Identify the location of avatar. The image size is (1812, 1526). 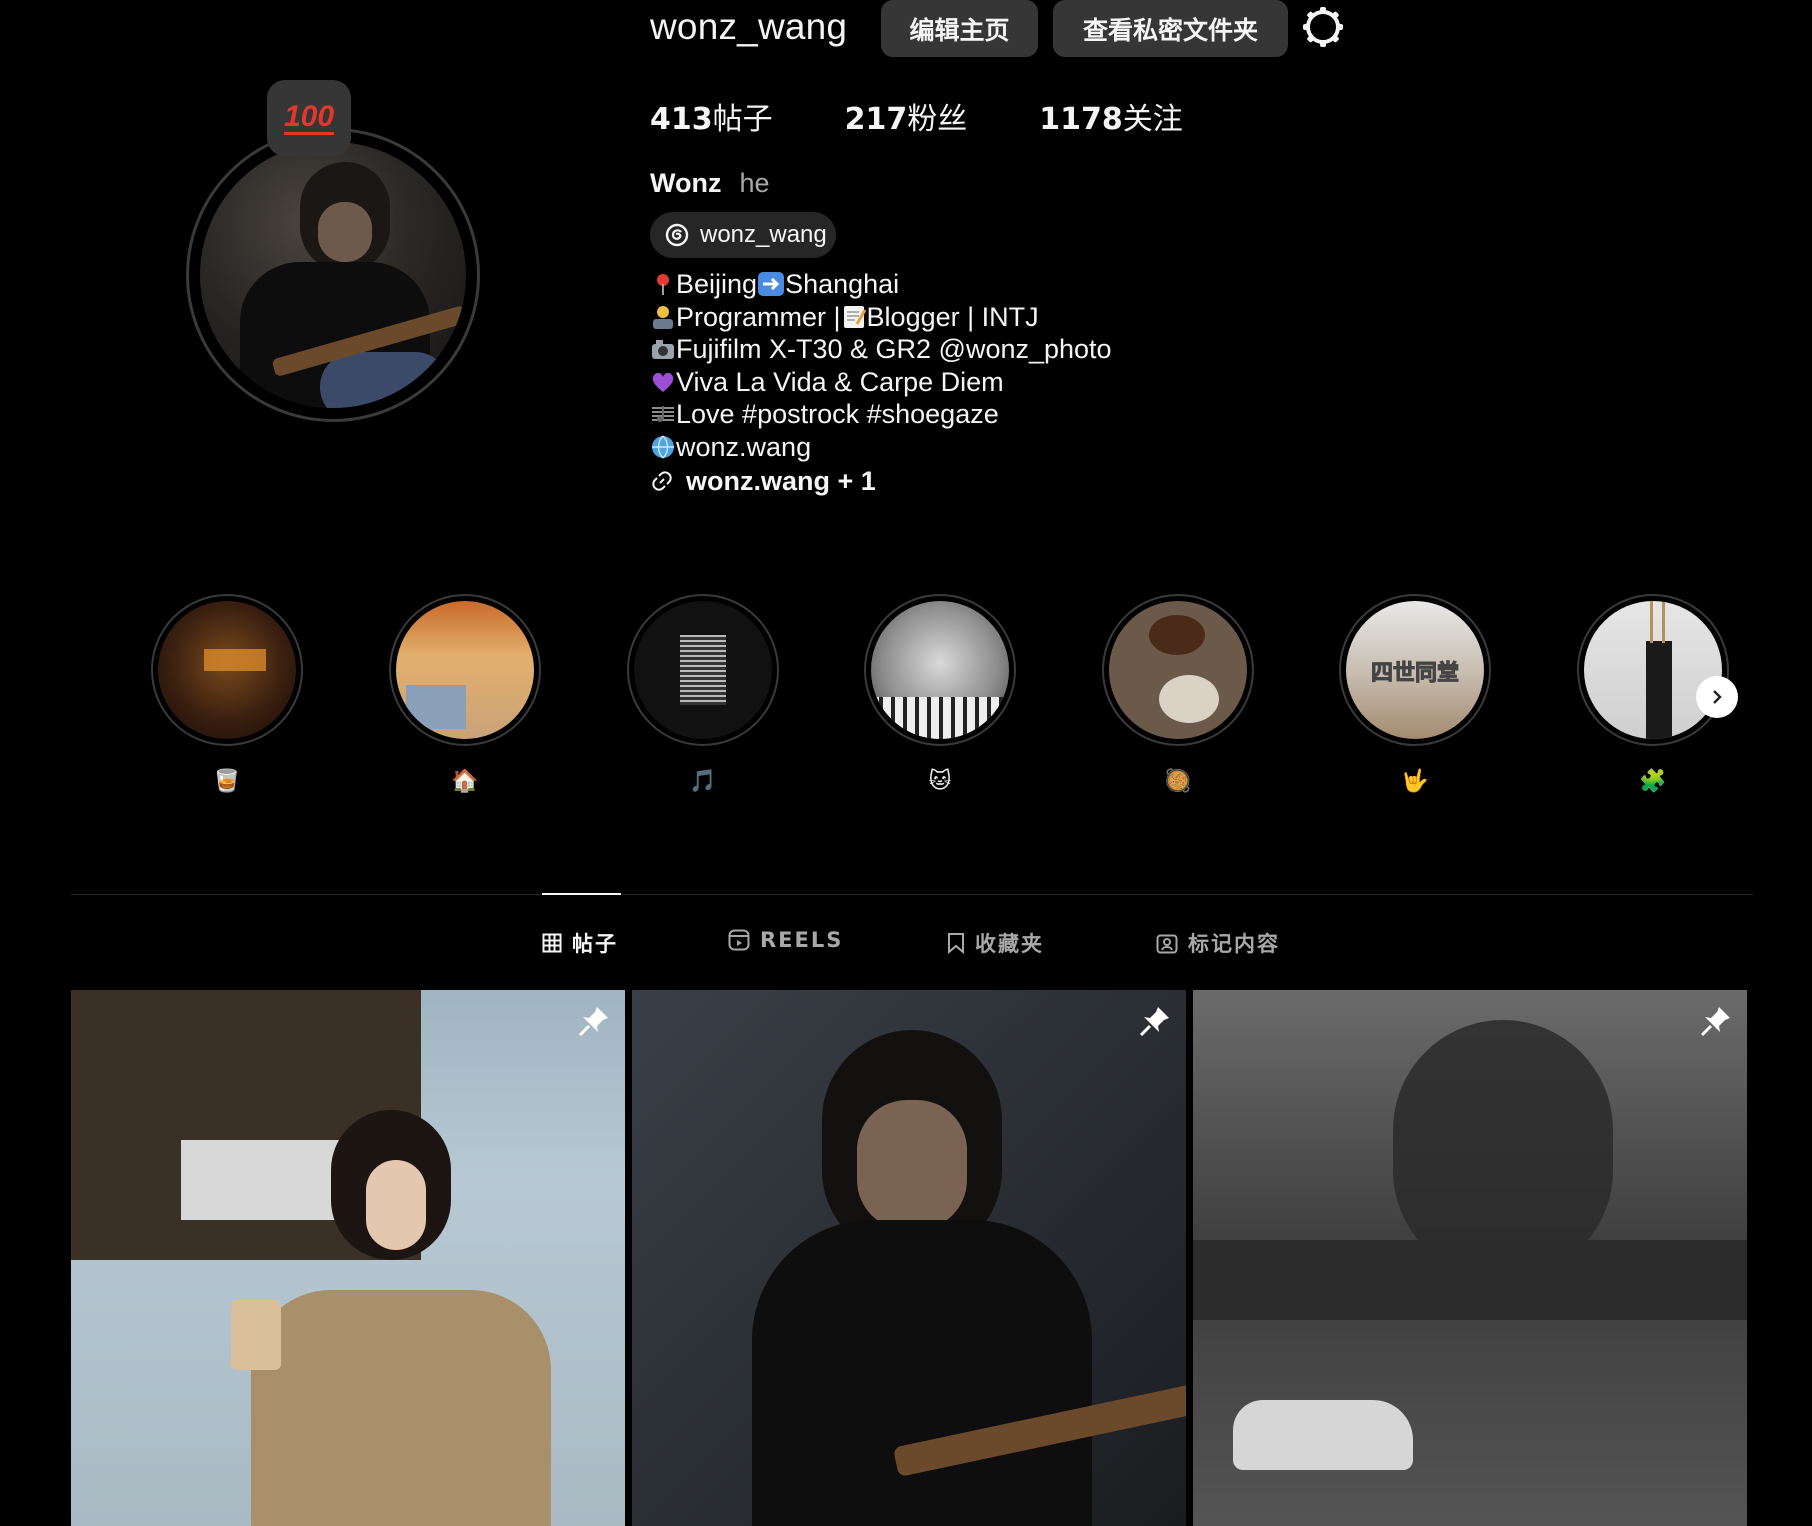
(333, 275).